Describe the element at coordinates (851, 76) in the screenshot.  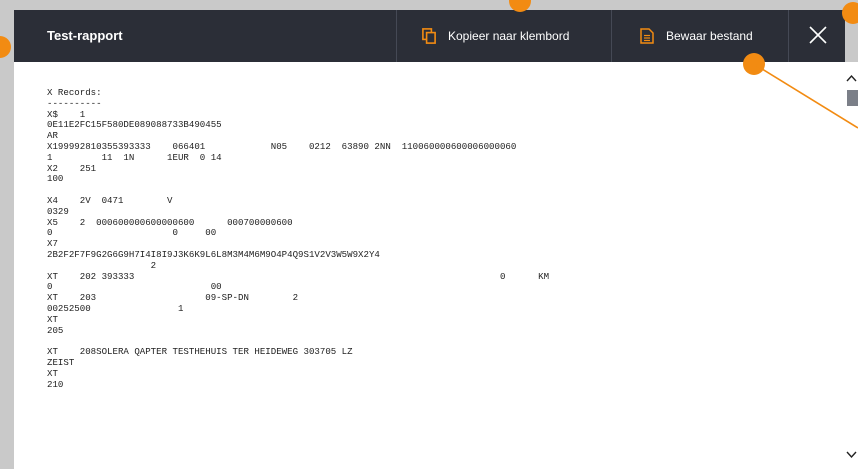
I see `scroll-up-icon` at that location.